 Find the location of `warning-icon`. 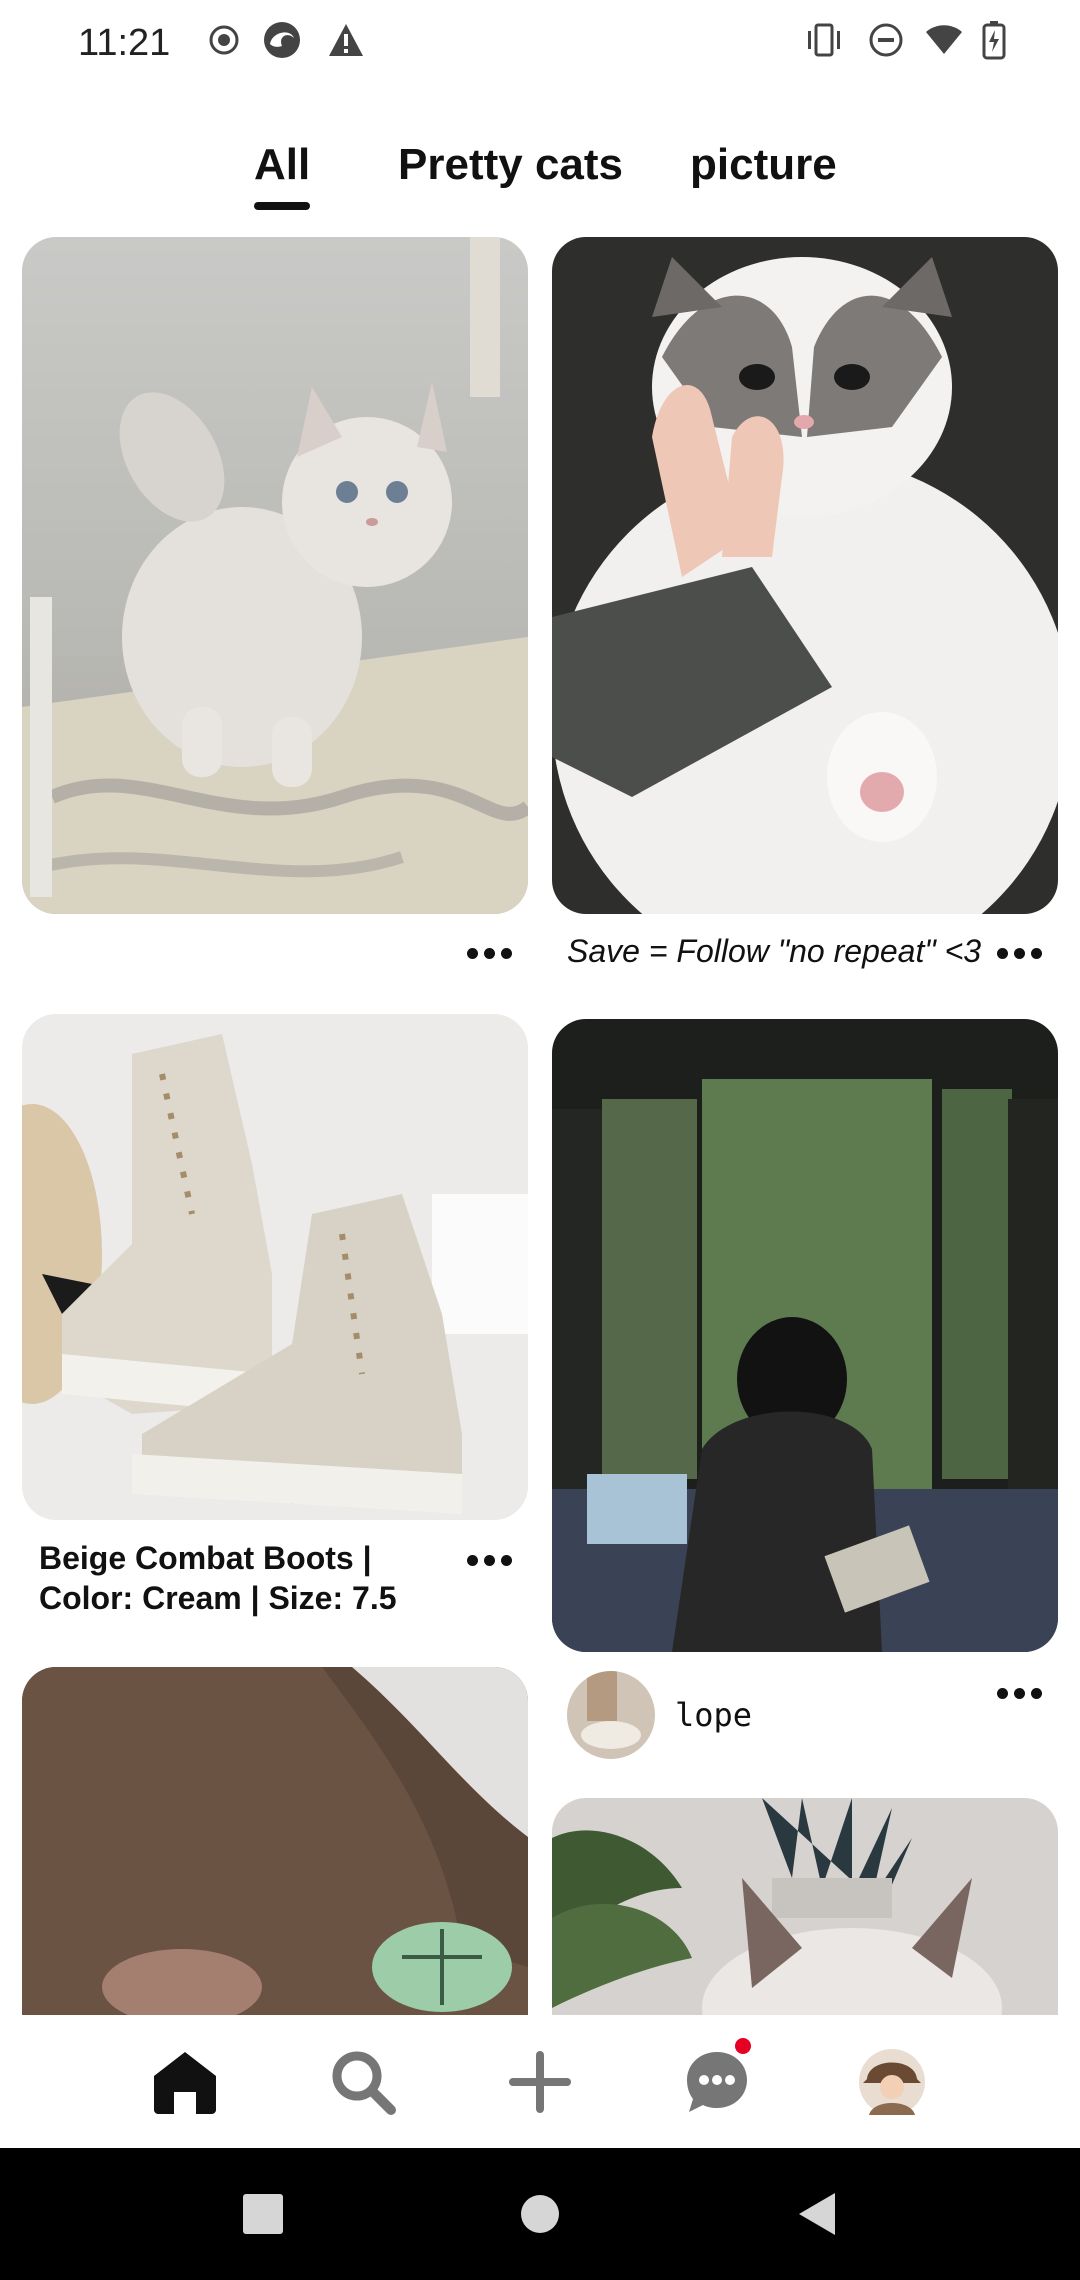

warning-icon is located at coordinates (346, 40).